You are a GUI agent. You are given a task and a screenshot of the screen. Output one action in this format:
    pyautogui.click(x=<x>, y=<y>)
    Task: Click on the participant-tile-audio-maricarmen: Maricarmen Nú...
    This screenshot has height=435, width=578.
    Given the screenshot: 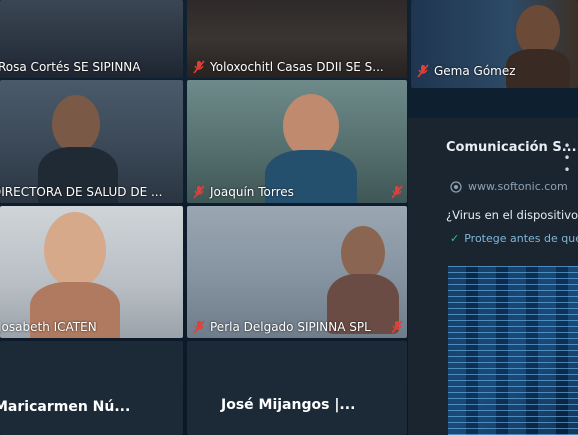 What is the action you would take?
    pyautogui.click(x=91, y=388)
    